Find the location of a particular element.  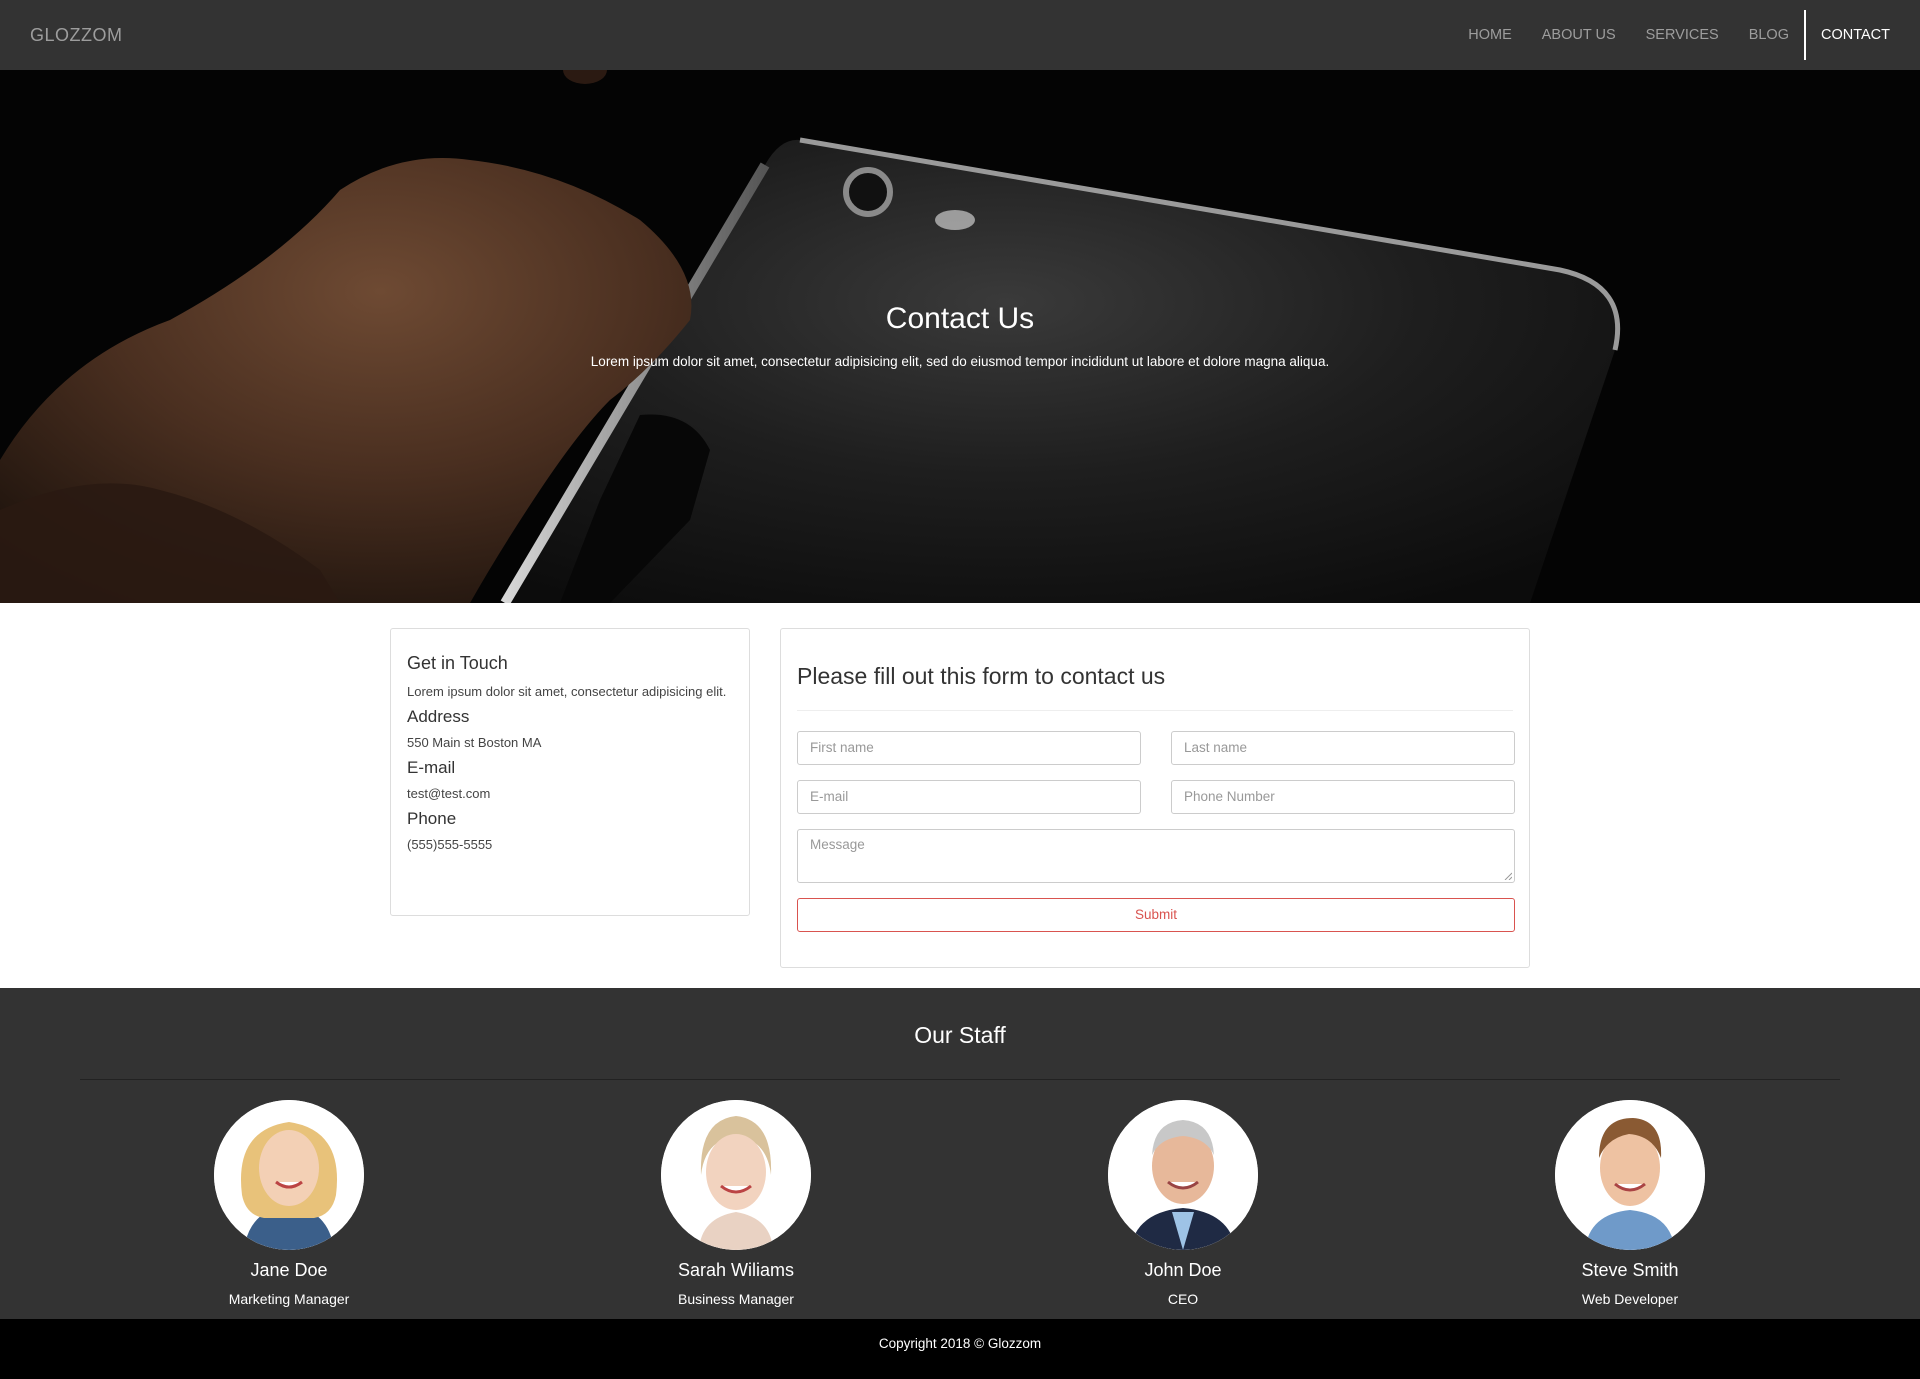

member-name: Jane Doe is located at coordinates (289, 1270).